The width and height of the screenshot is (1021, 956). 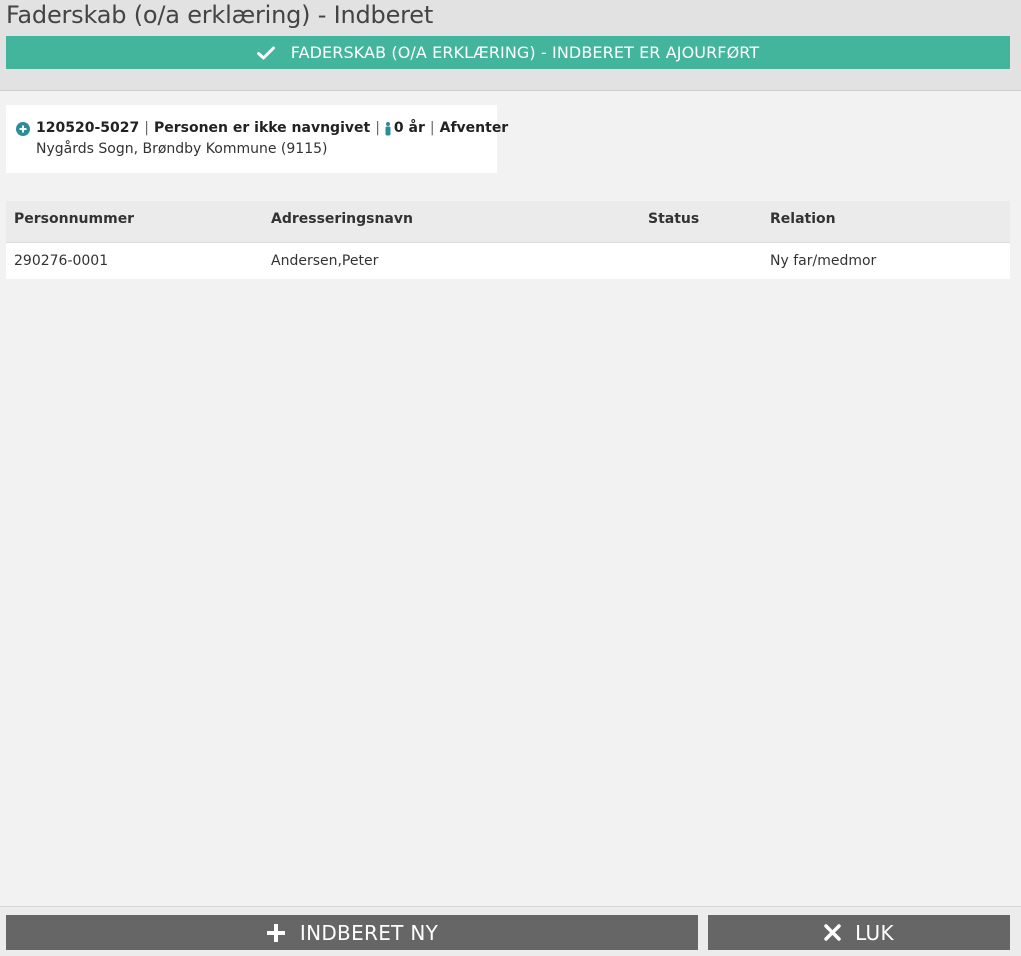 I want to click on column-header-relation: Relation, so click(x=803, y=219).